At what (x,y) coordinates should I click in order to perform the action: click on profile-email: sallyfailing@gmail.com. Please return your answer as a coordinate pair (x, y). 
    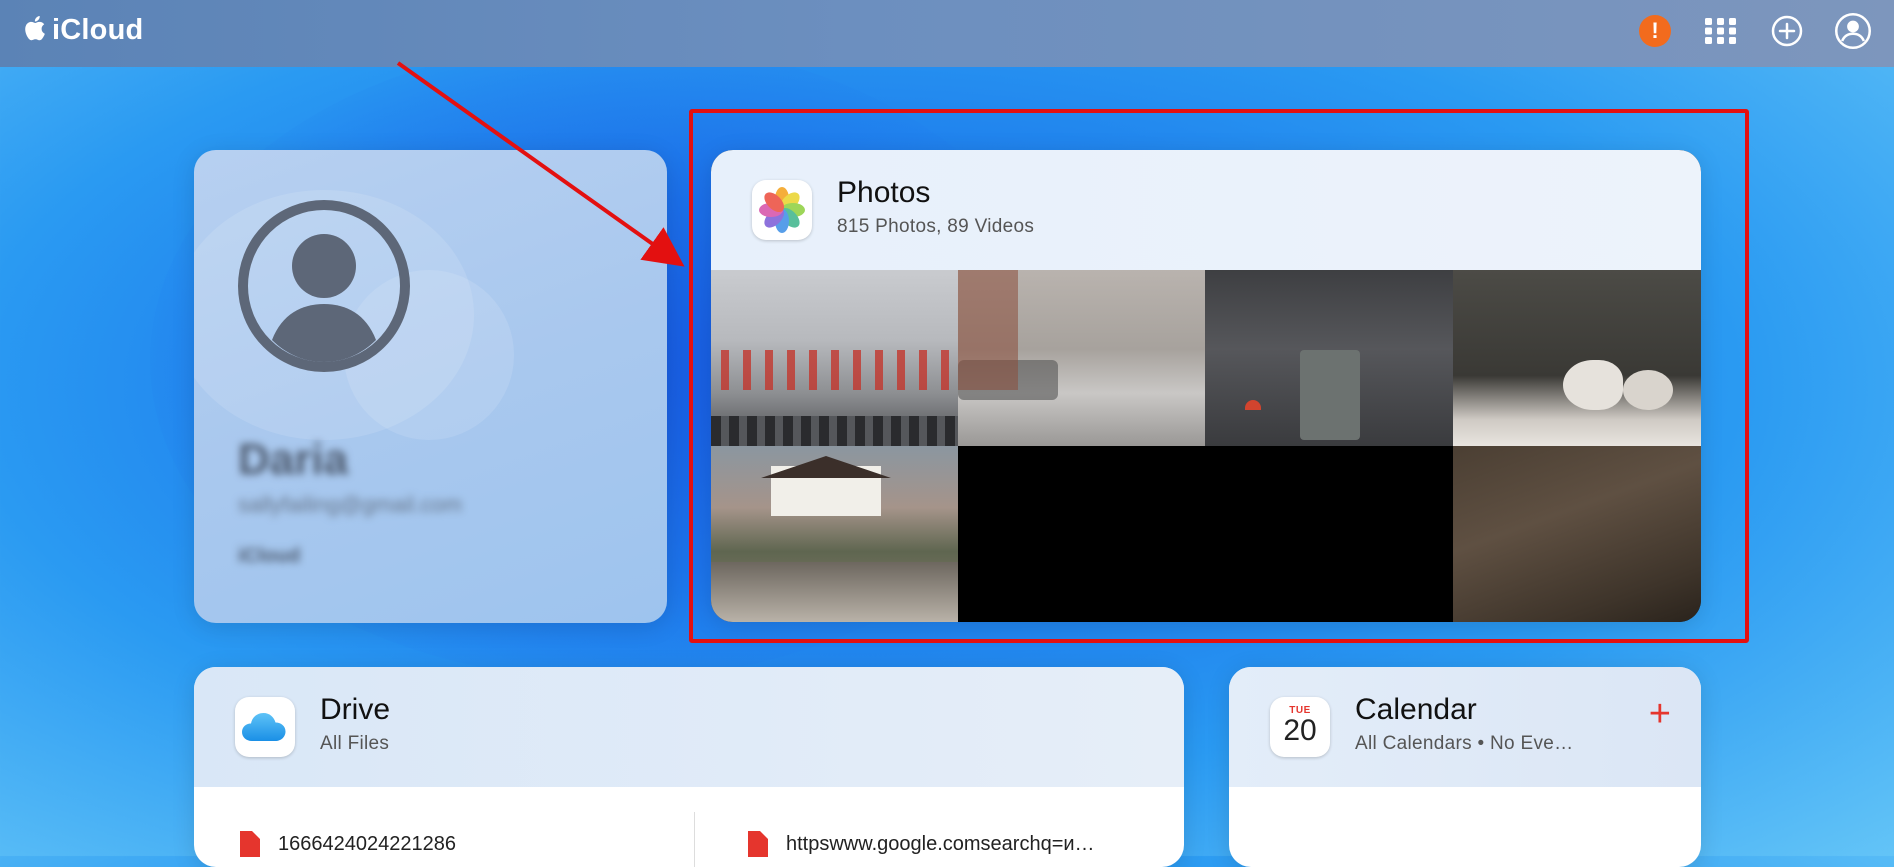
    Looking at the image, I should click on (350, 504).